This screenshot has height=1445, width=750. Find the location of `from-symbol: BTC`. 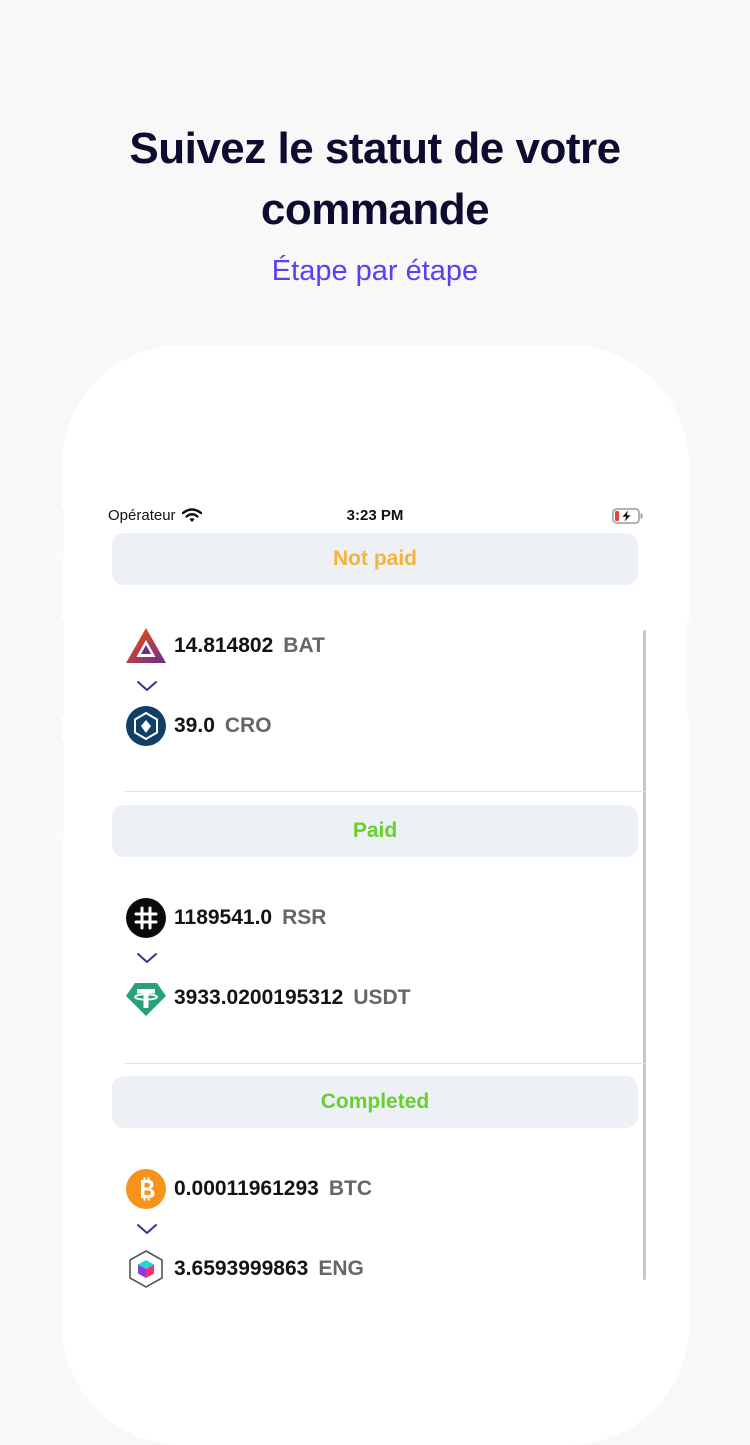

from-symbol: BTC is located at coordinates (350, 1188).